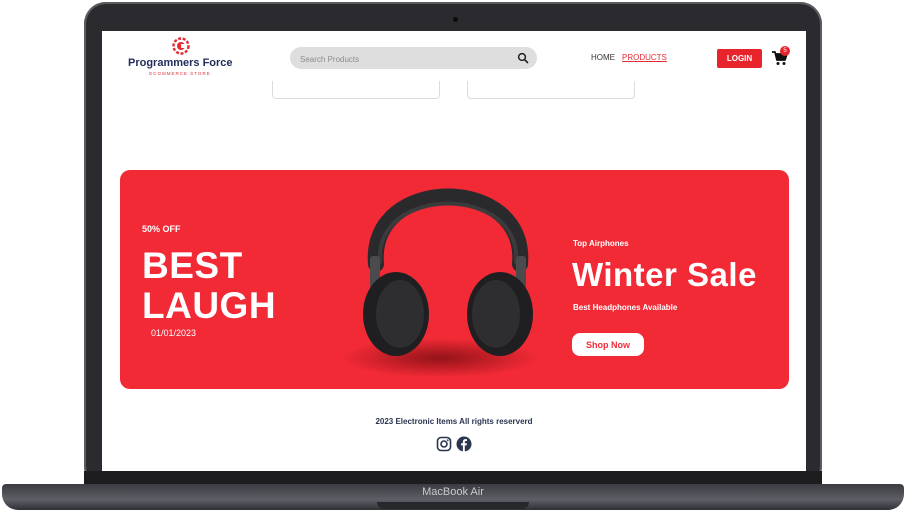 The height and width of the screenshot is (520, 906). Describe the element at coordinates (180, 73) in the screenshot. I see `logo-tagline: ECOMMERCE STORE` at that location.